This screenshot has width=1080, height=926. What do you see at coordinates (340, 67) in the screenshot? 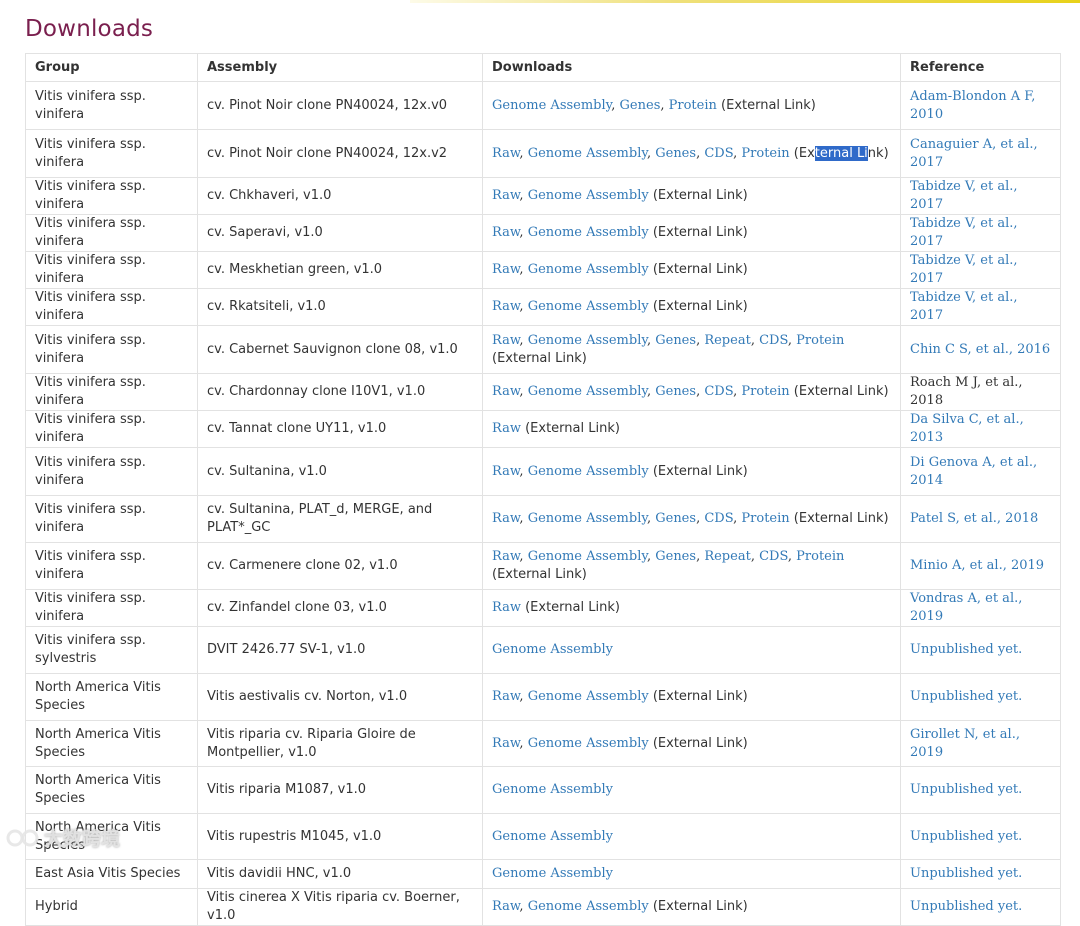
I see `header-assembly: Assembly` at bounding box center [340, 67].